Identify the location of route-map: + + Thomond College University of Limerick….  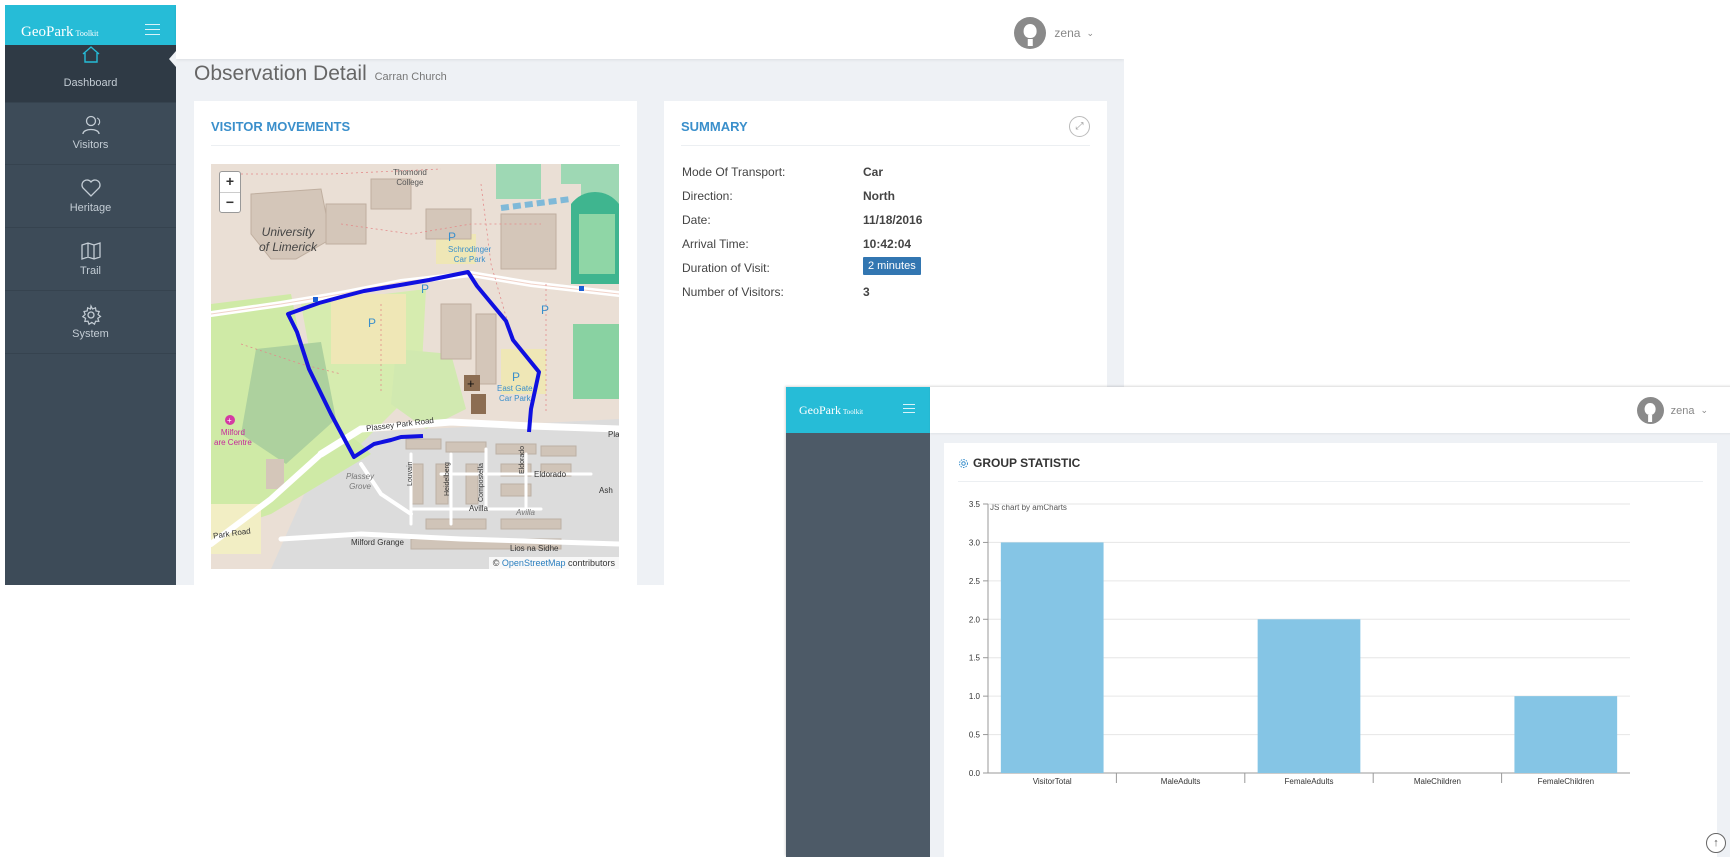
(415, 366).